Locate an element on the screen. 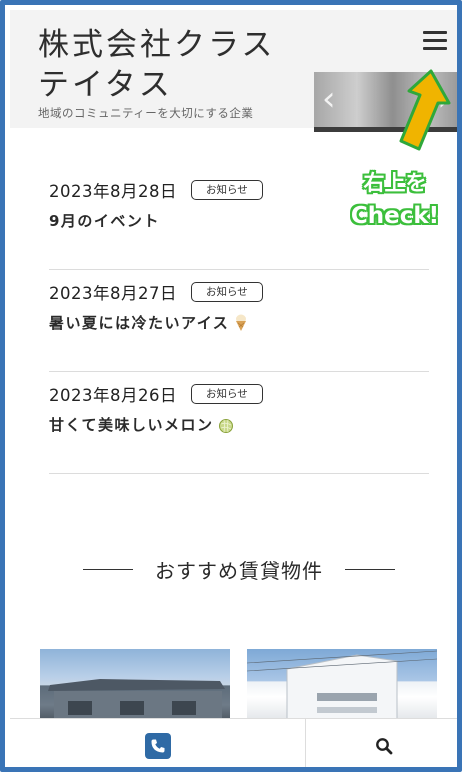  news-item: 2023年8月28日 お知らせ 9月のイベント is located at coordinates (239, 219).